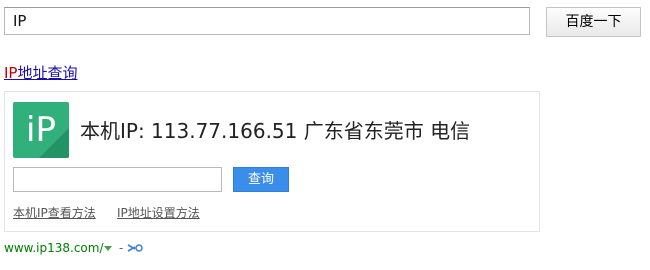 Image resolution: width=650 pixels, height=270 pixels. I want to click on result-title-text: 地址查询, so click(47, 73).